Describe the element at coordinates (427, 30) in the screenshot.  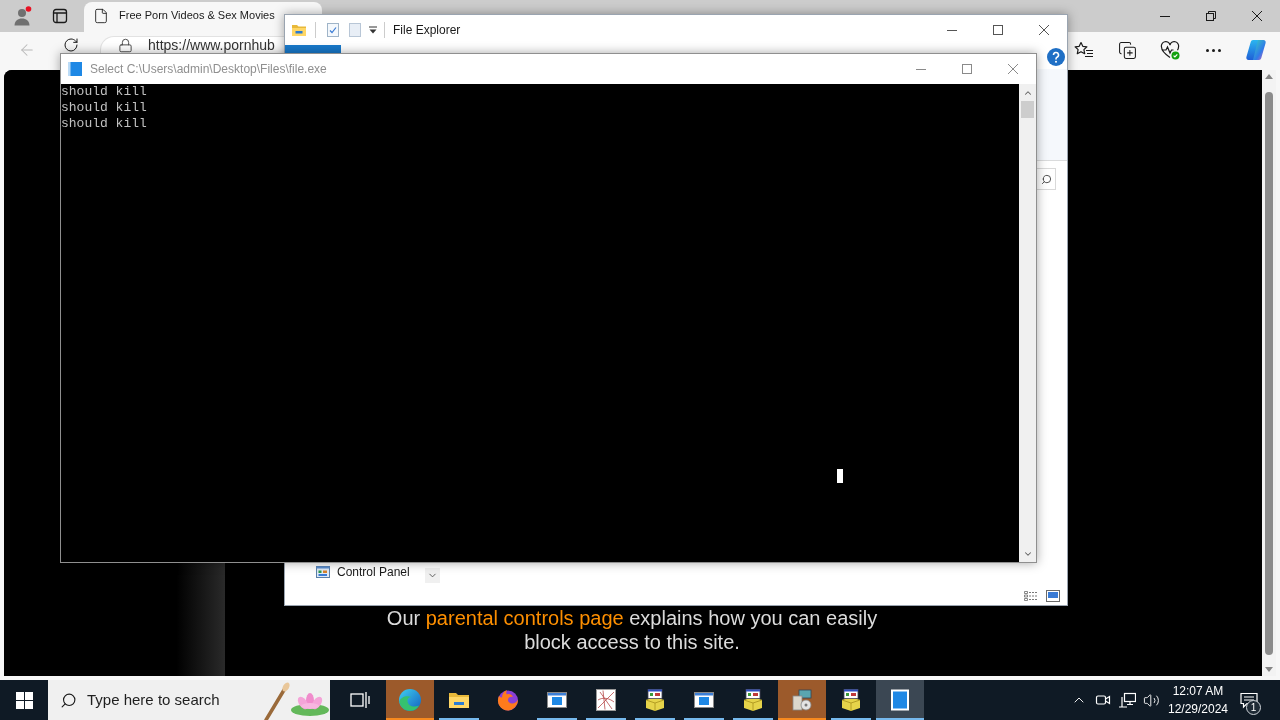
I see `window-title: File Explorer` at that location.